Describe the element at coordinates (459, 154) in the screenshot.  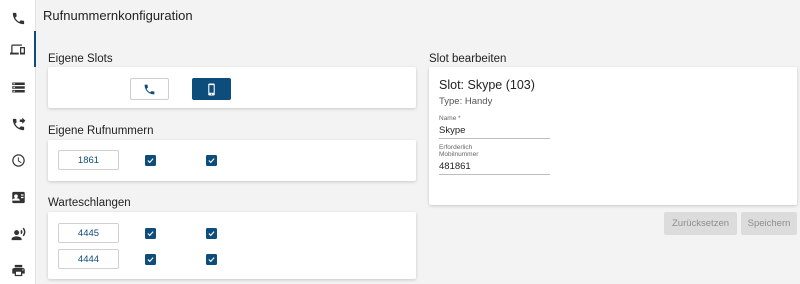
I see `mobile-field-label: Mobilnummer` at that location.